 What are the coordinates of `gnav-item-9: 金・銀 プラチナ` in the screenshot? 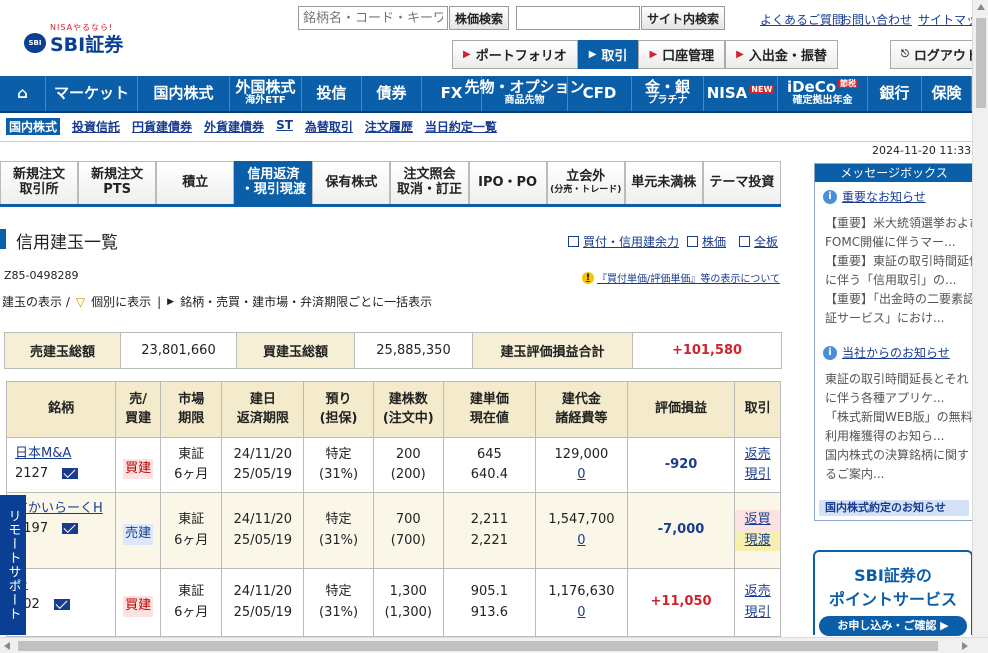 It's located at (668, 93).